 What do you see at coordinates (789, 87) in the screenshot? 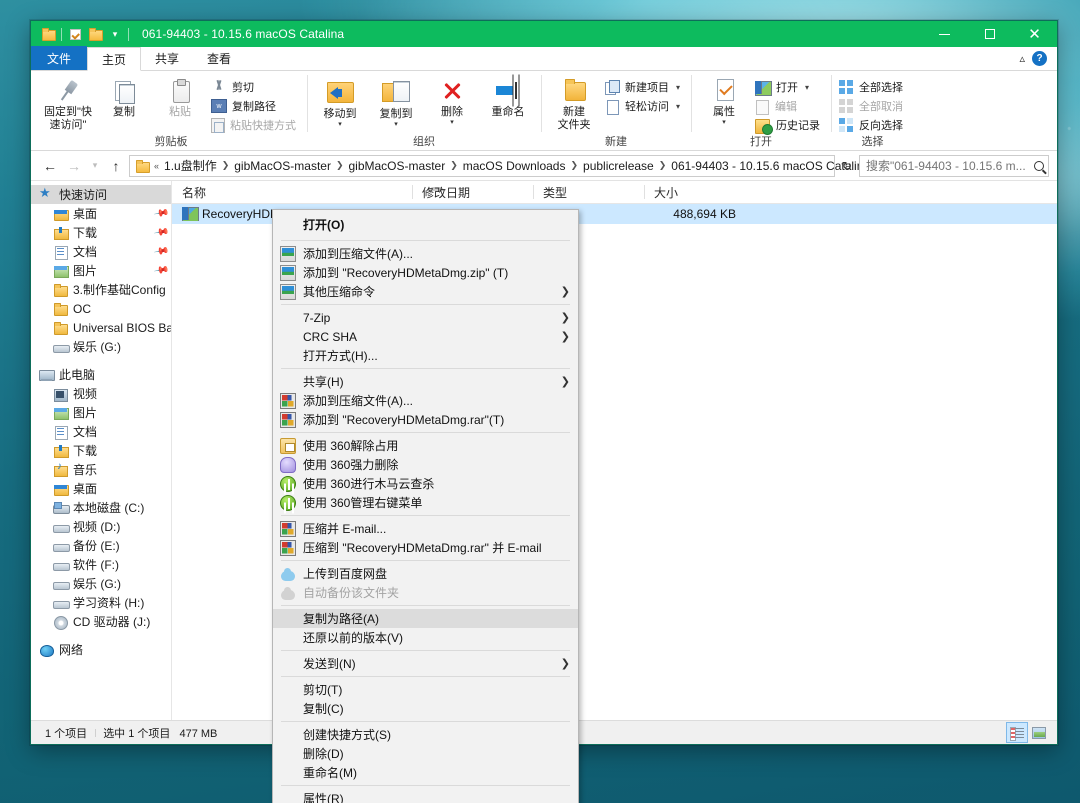
I see `open-button: 打开 ▾` at bounding box center [789, 87].